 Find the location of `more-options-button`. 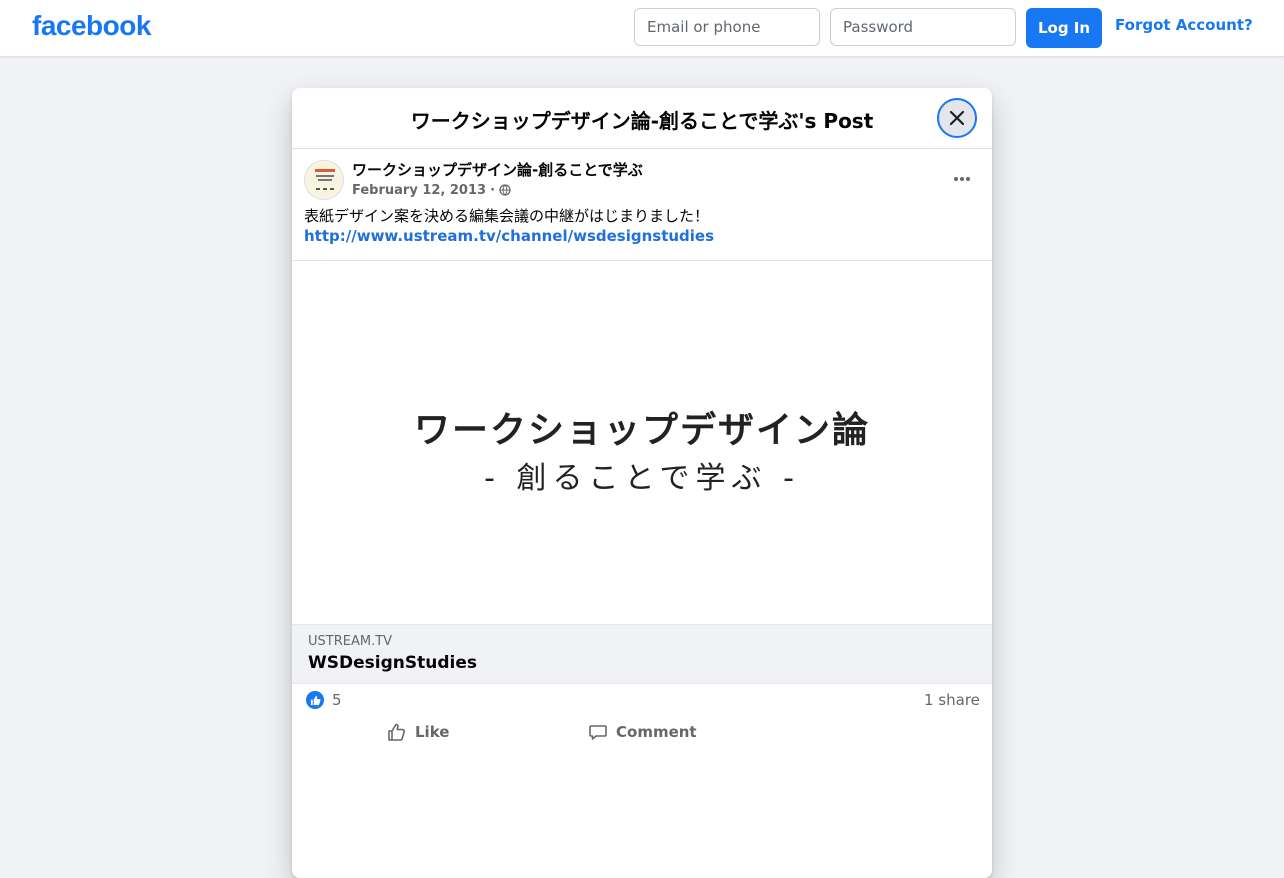

more-options-button is located at coordinates (962, 179).